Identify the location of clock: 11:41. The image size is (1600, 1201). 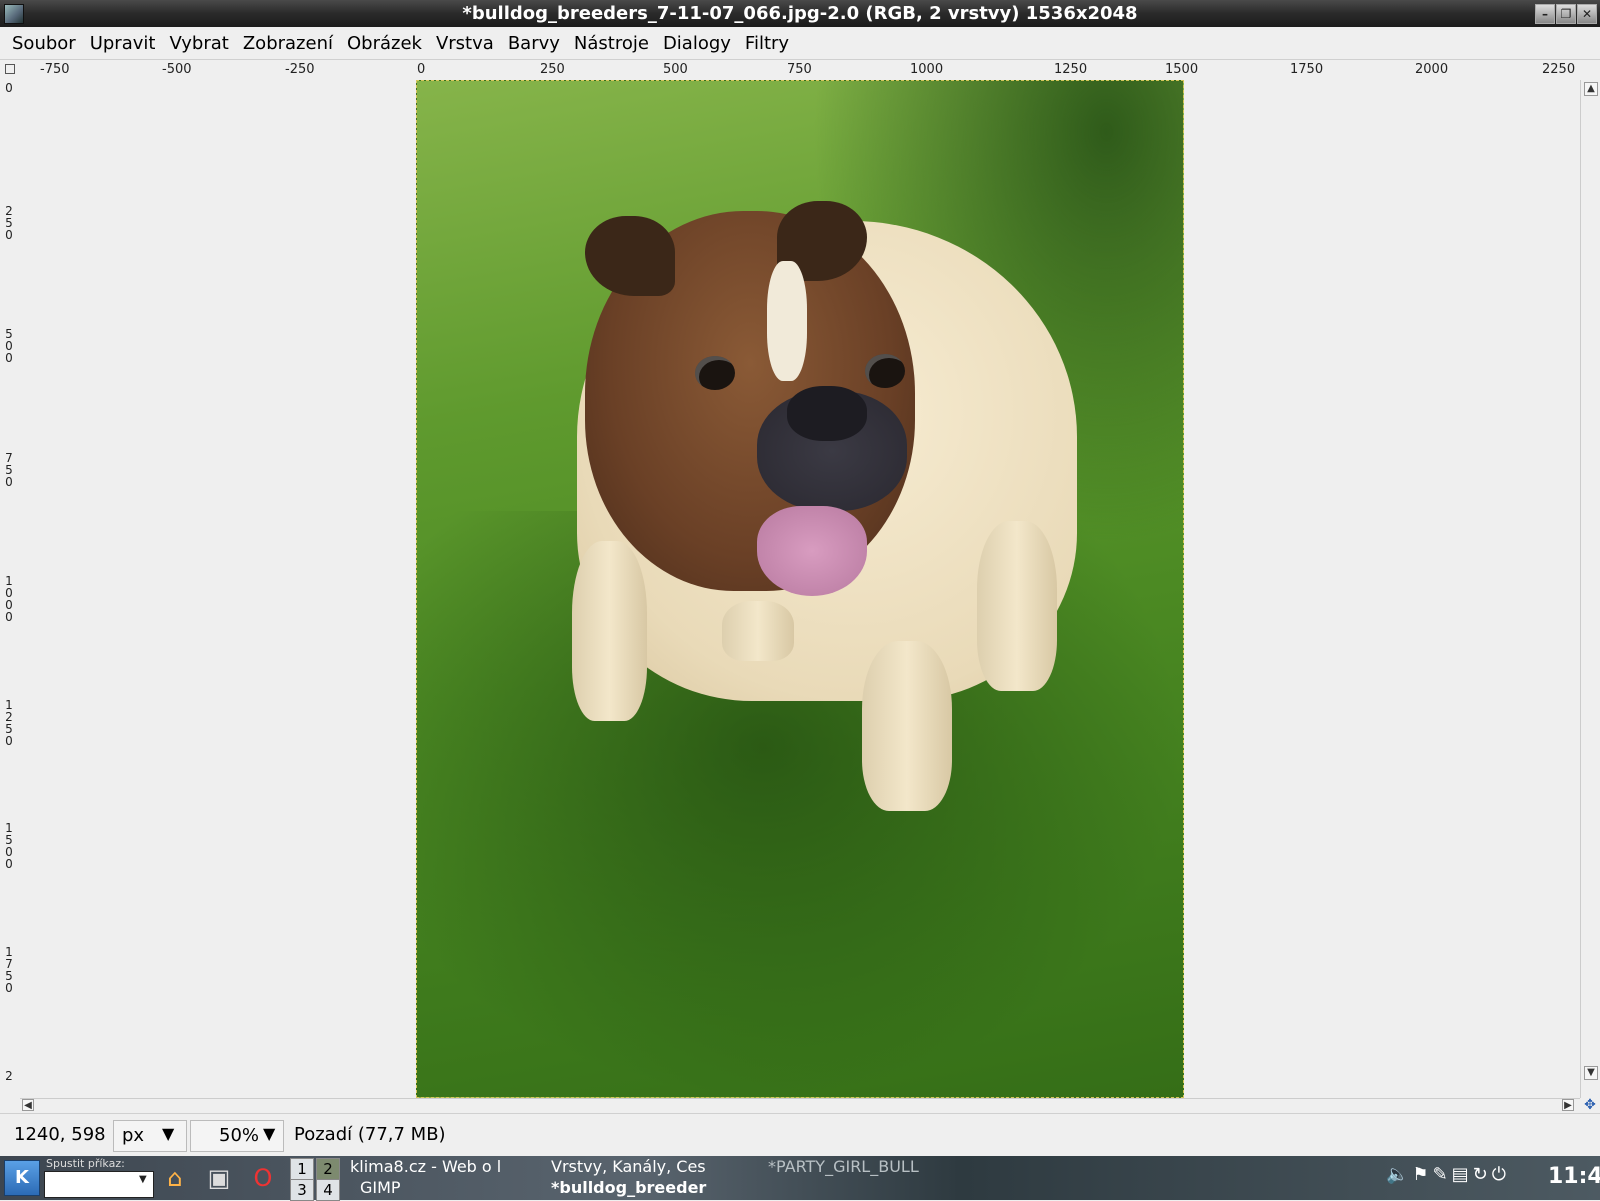
(1574, 1176).